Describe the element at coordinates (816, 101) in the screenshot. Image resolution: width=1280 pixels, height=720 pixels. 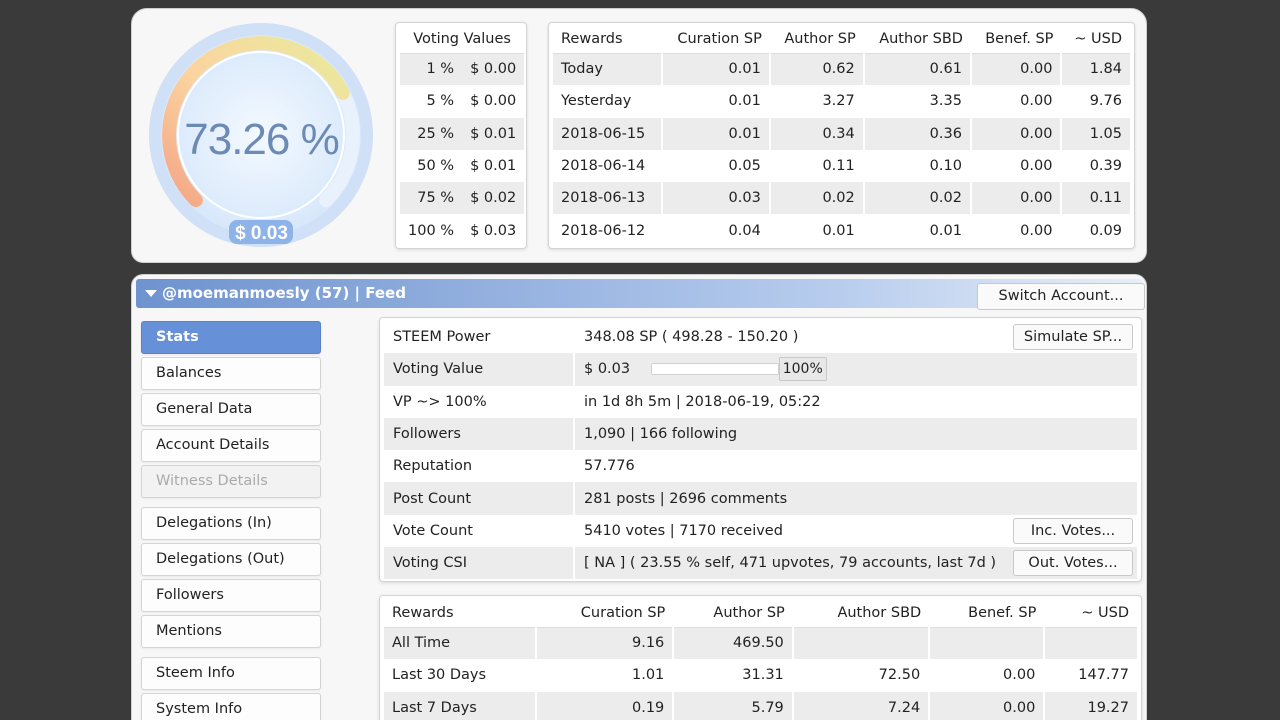
I see `rewards-cell: 3.27` at that location.